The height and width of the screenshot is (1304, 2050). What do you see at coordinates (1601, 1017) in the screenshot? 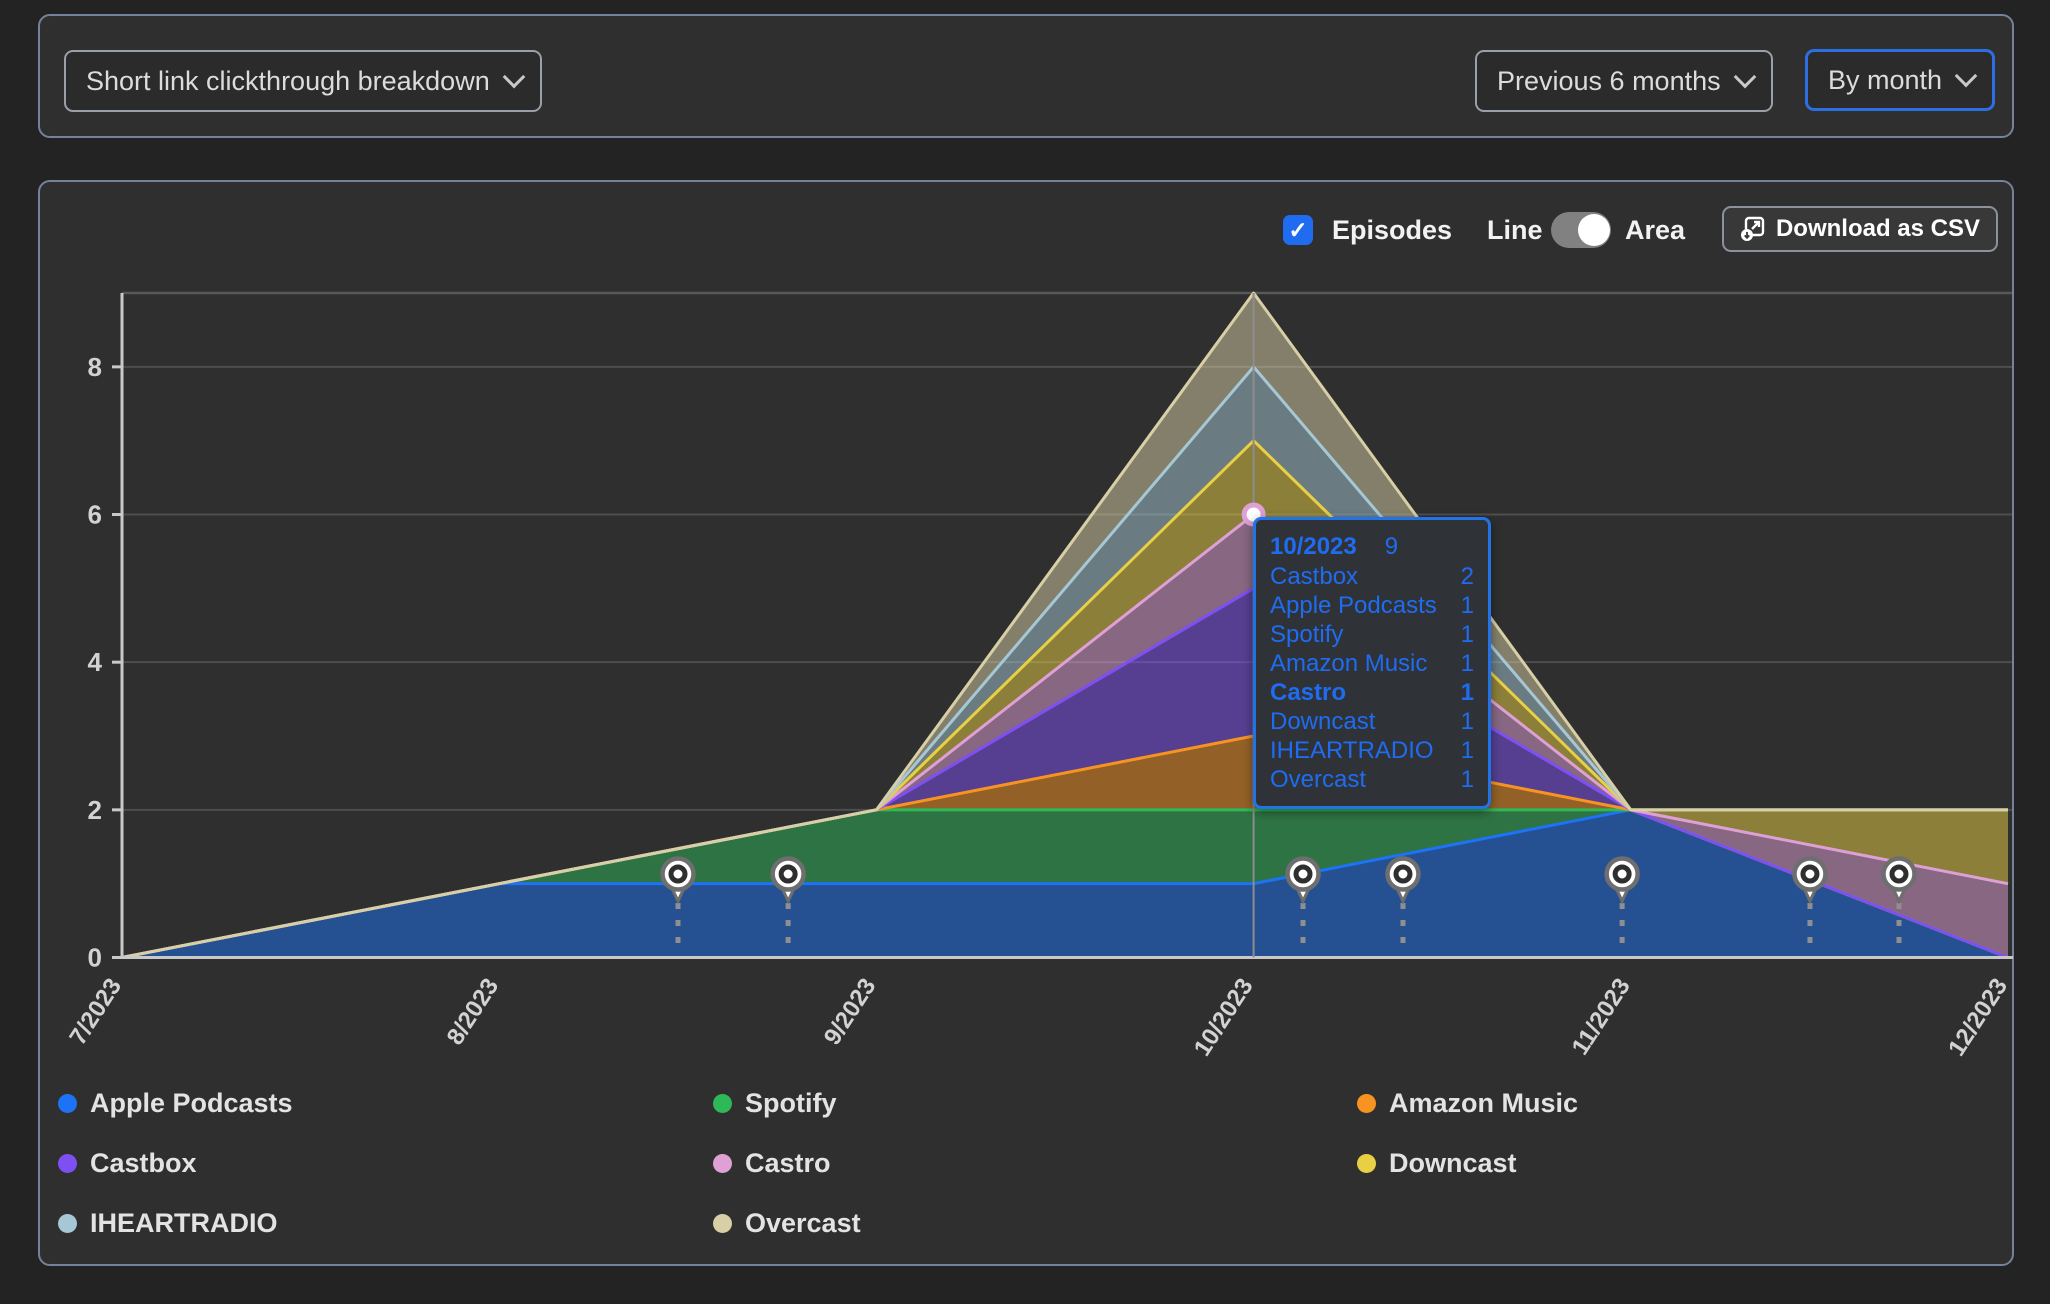
I see `x-tick-label-11-2023: 11/2023` at bounding box center [1601, 1017].